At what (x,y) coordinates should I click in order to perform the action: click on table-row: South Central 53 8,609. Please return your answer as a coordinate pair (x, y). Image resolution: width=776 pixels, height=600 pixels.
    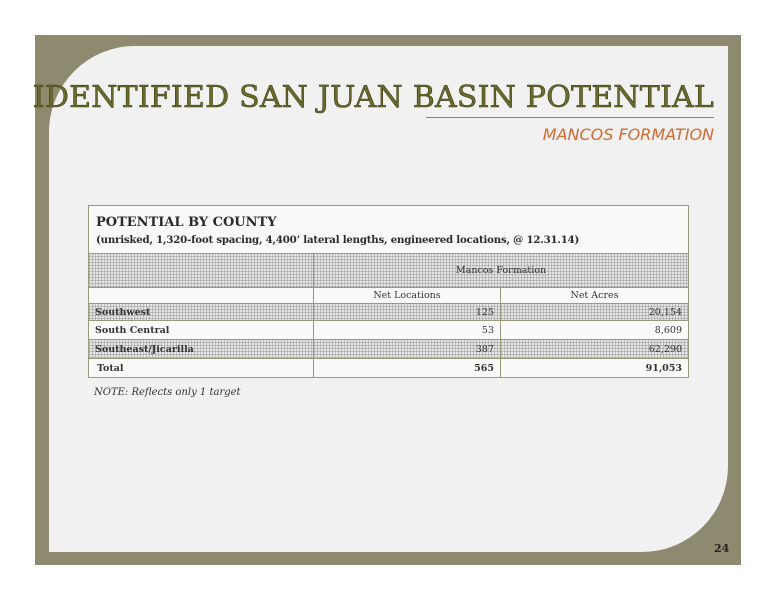
    Looking at the image, I should click on (388, 330).